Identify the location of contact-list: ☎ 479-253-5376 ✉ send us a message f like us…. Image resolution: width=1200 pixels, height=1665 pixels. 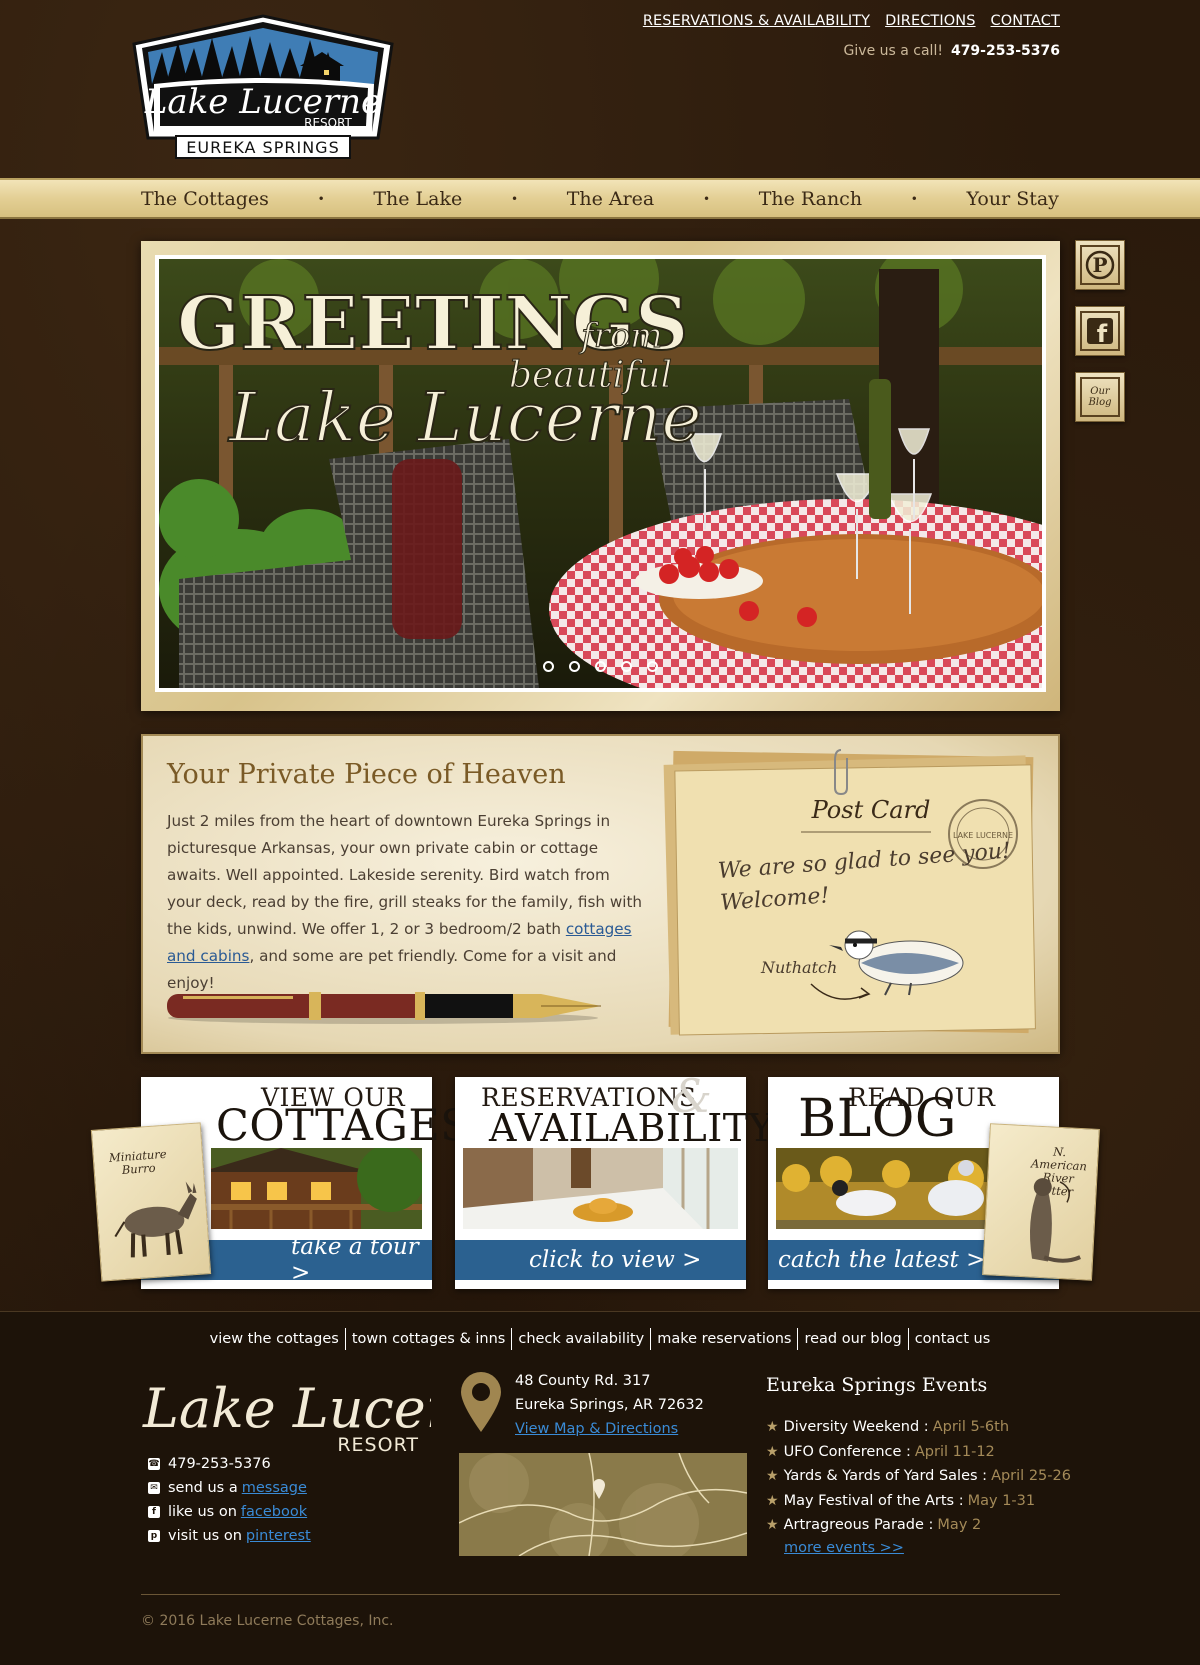
(229, 1500).